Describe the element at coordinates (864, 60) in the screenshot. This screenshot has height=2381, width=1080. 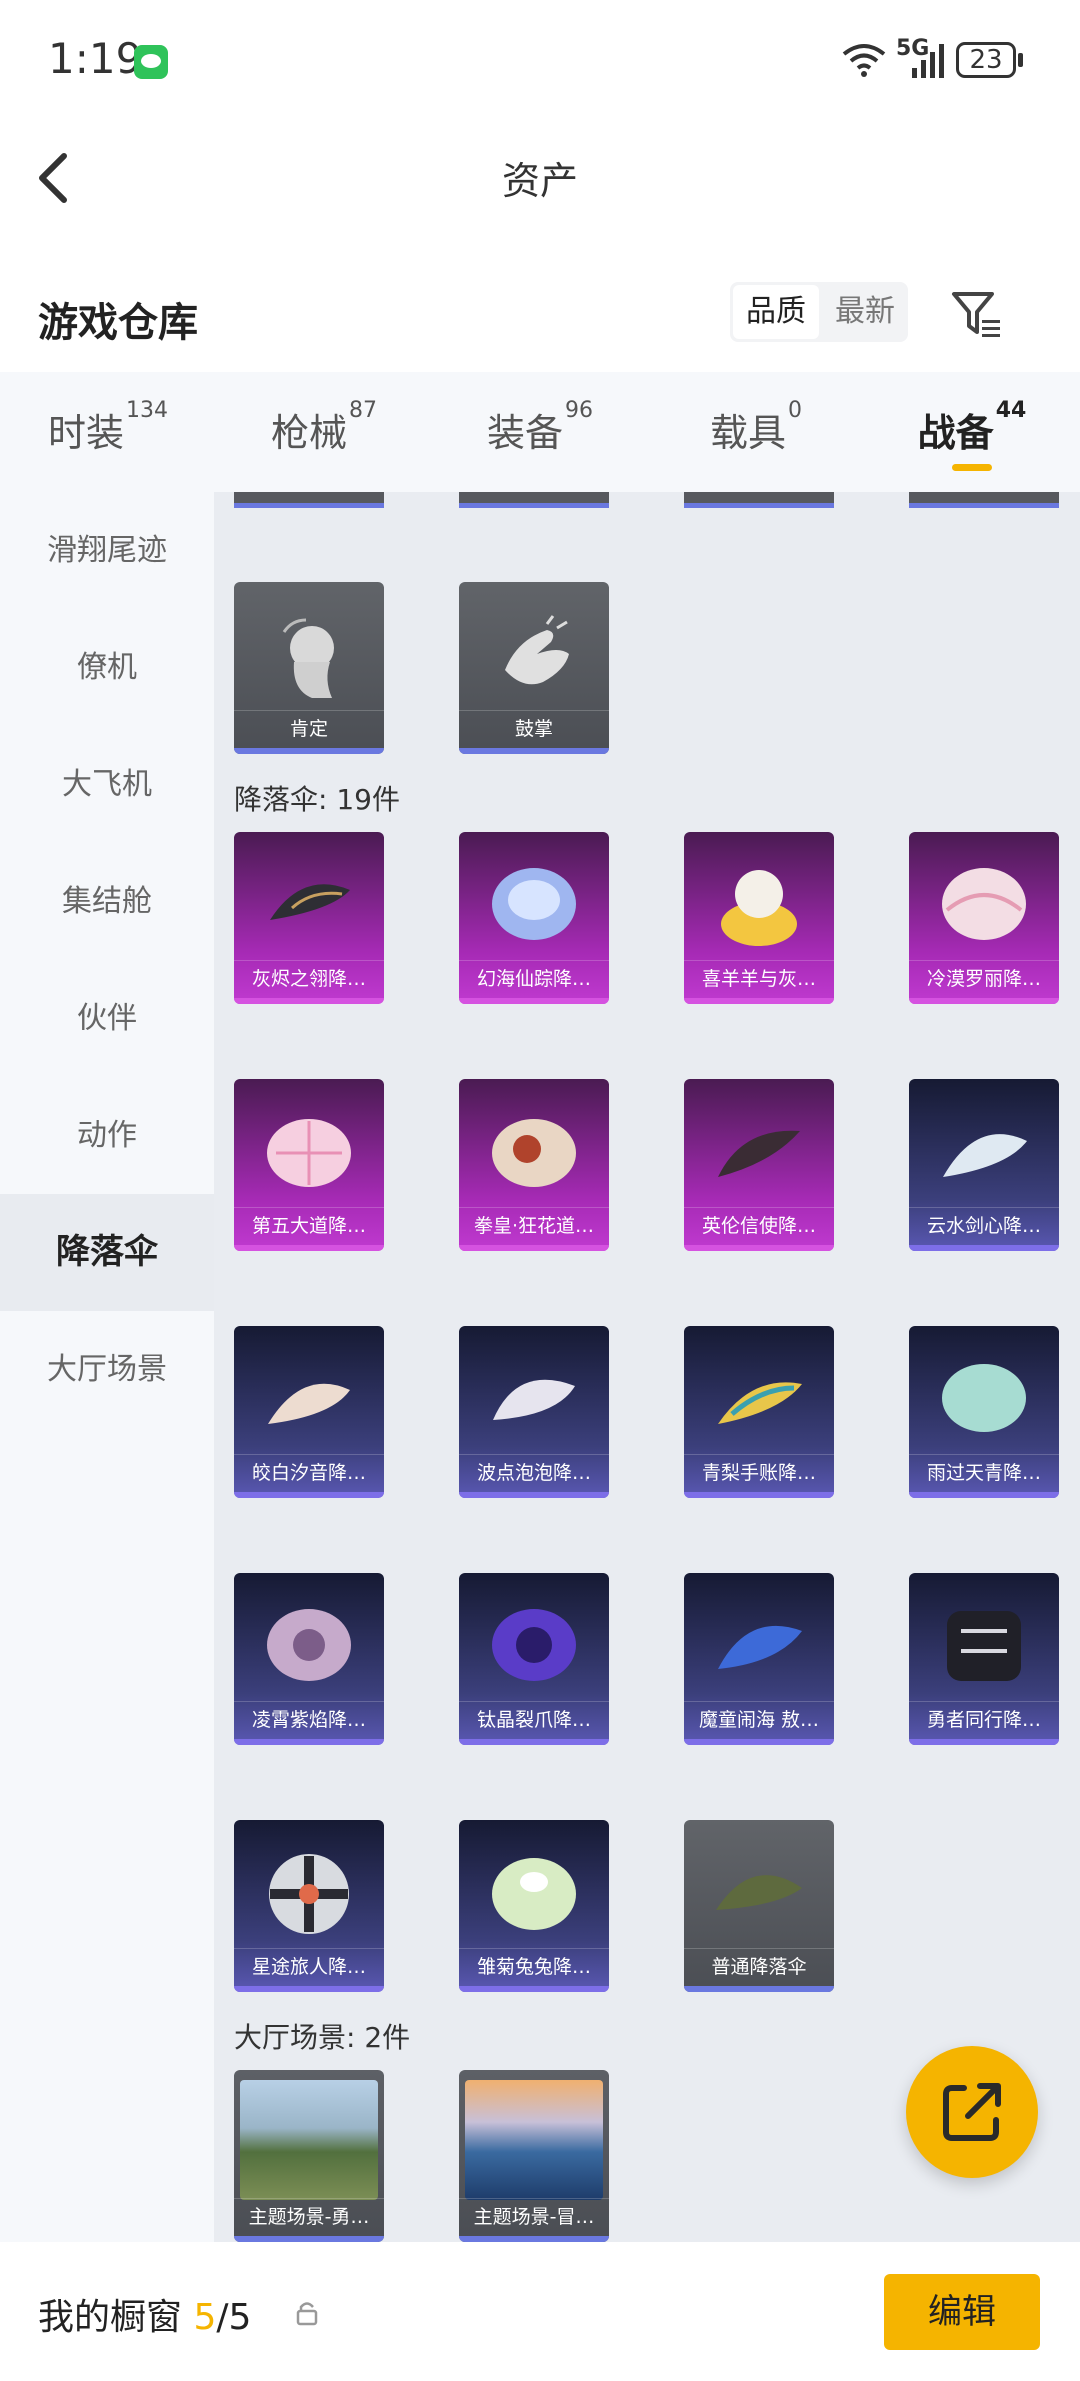
I see `wifi-icon` at that location.